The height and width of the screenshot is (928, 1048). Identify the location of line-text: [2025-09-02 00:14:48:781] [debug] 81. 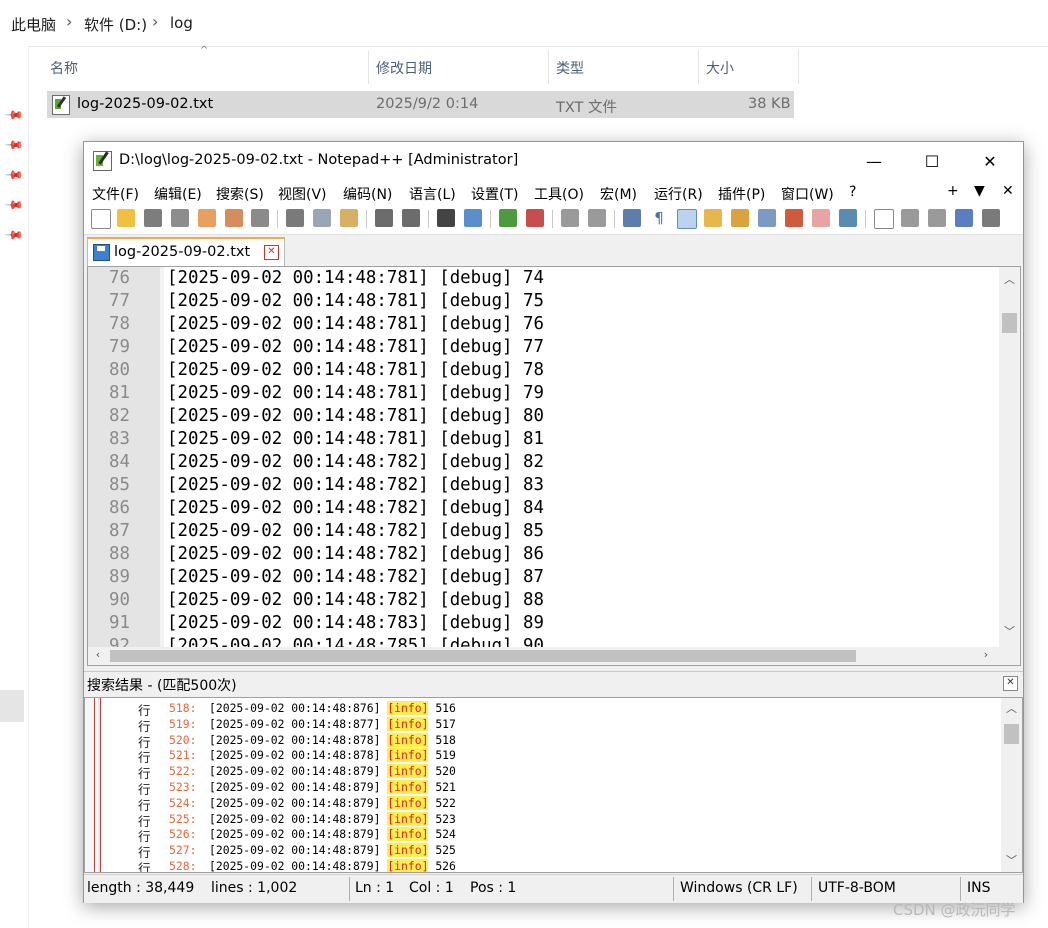
(355, 439).